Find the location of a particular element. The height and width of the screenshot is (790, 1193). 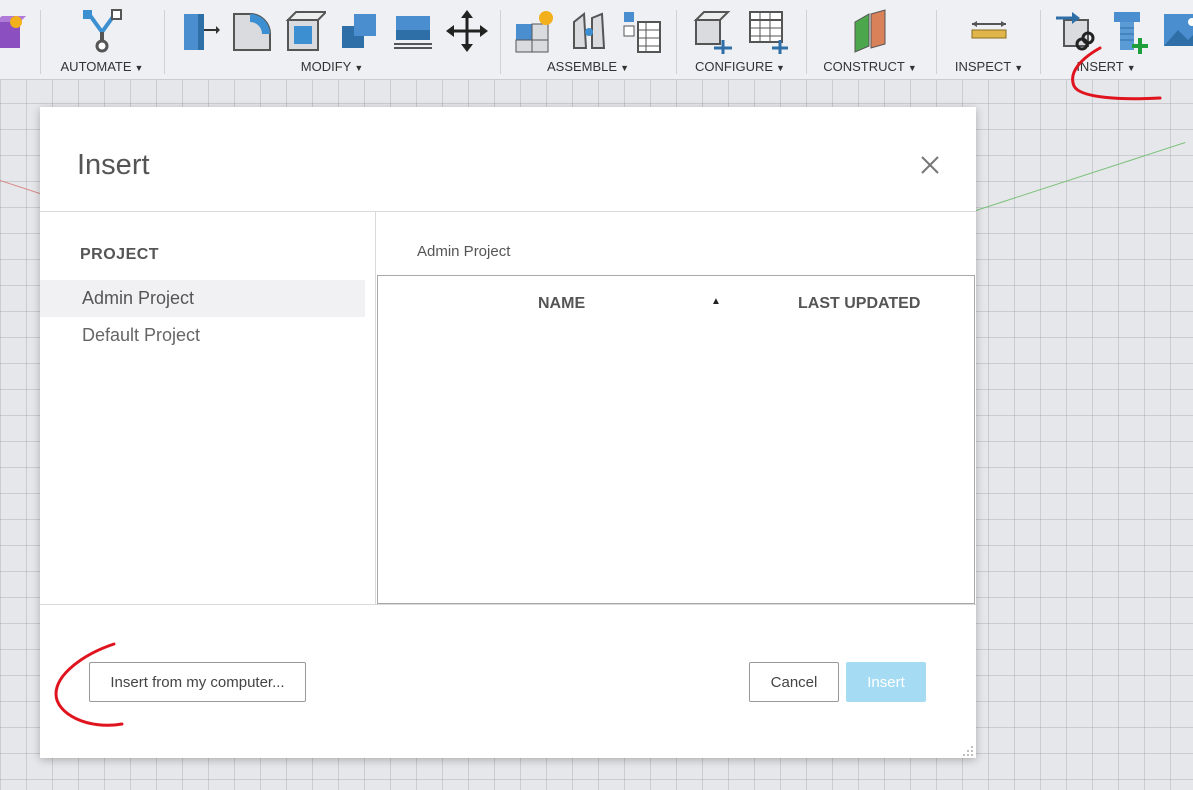

toolbar-group-inspect: INSPECT ▼ is located at coordinates (989, 40).